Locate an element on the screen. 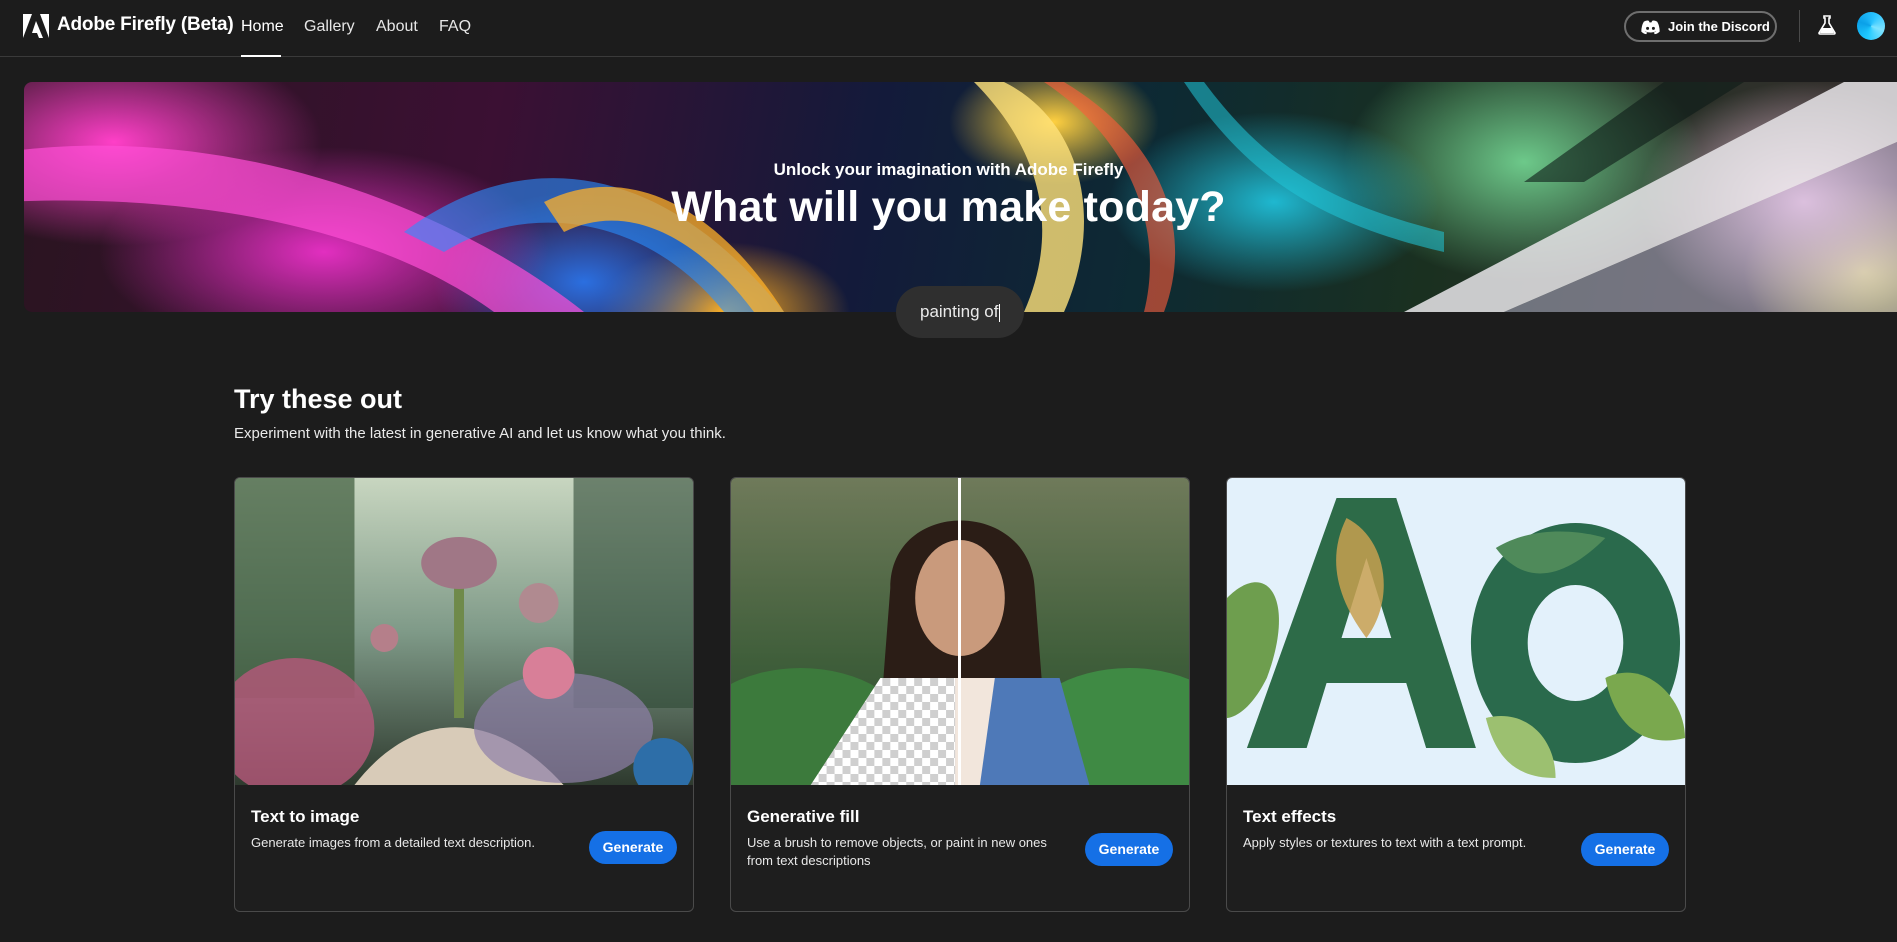 Image resolution: width=1897 pixels, height=942 pixels. text-caret is located at coordinates (1000, 312).